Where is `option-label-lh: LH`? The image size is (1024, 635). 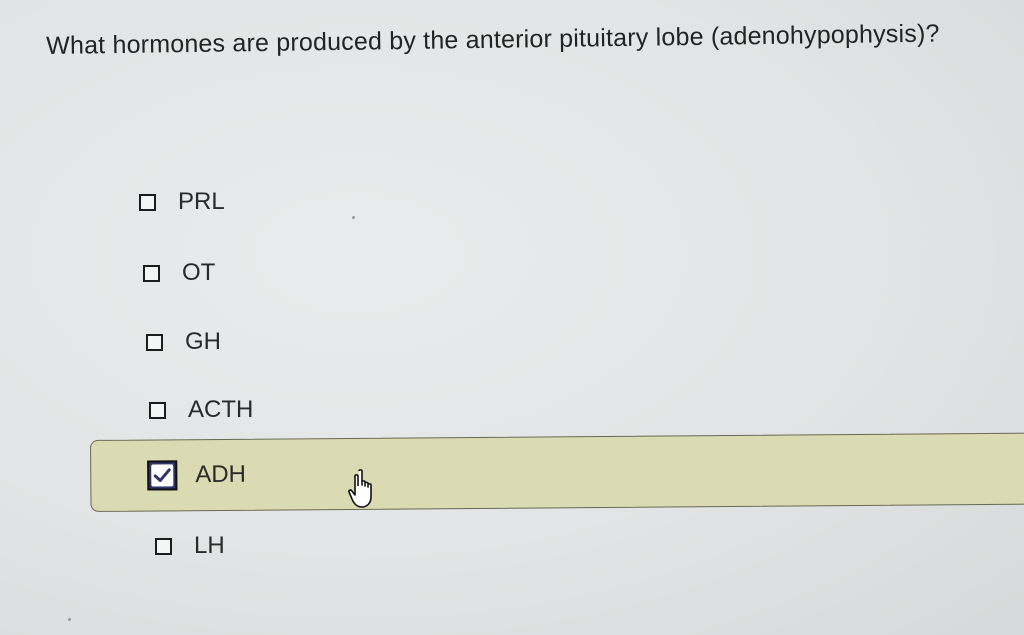 option-label-lh: LH is located at coordinates (209, 545).